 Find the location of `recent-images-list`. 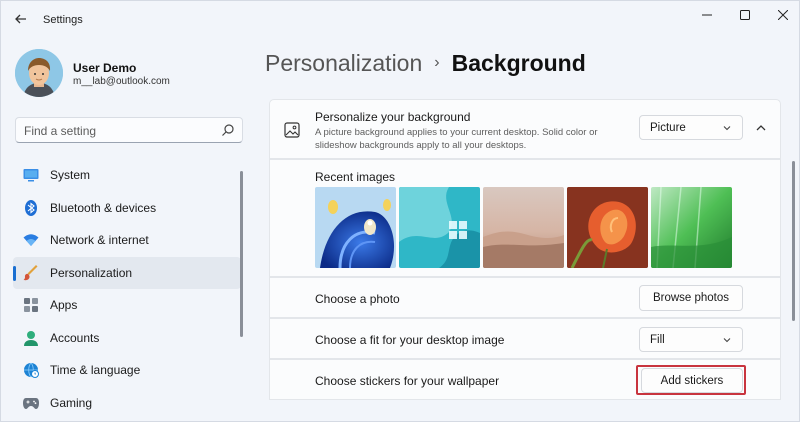

recent-images-list is located at coordinates (523, 227).